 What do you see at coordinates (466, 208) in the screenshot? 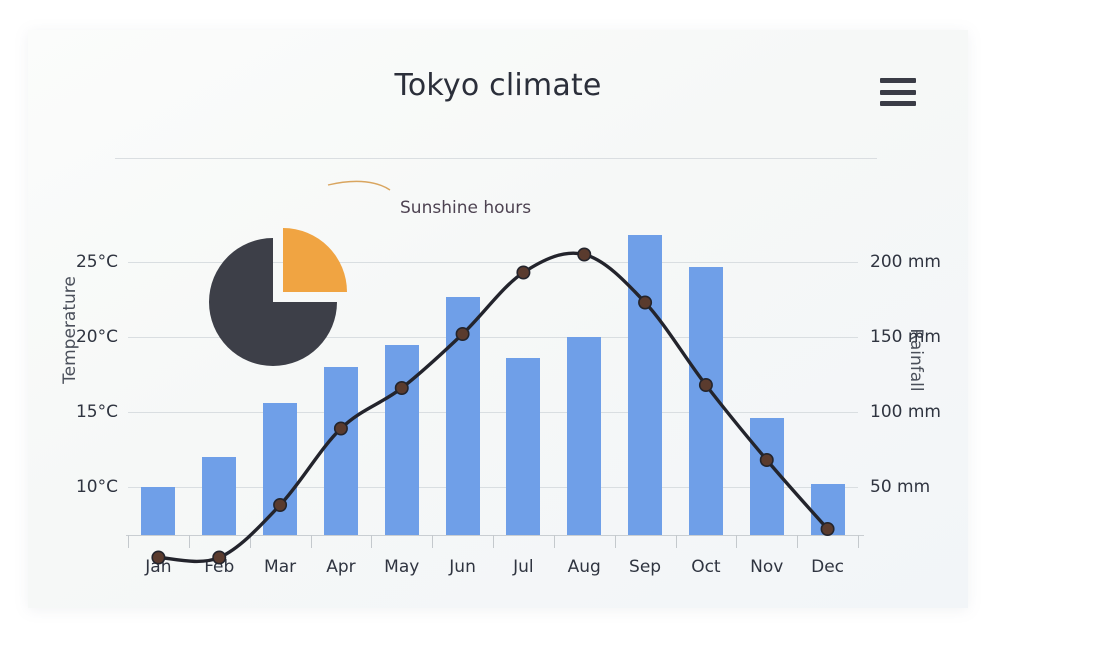
I see `annotation-label-sunshine: Sunshine hours` at bounding box center [466, 208].